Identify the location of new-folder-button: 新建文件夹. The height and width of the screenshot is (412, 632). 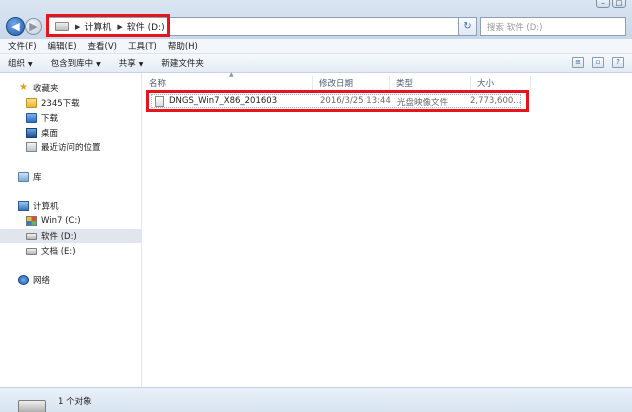
(182, 63).